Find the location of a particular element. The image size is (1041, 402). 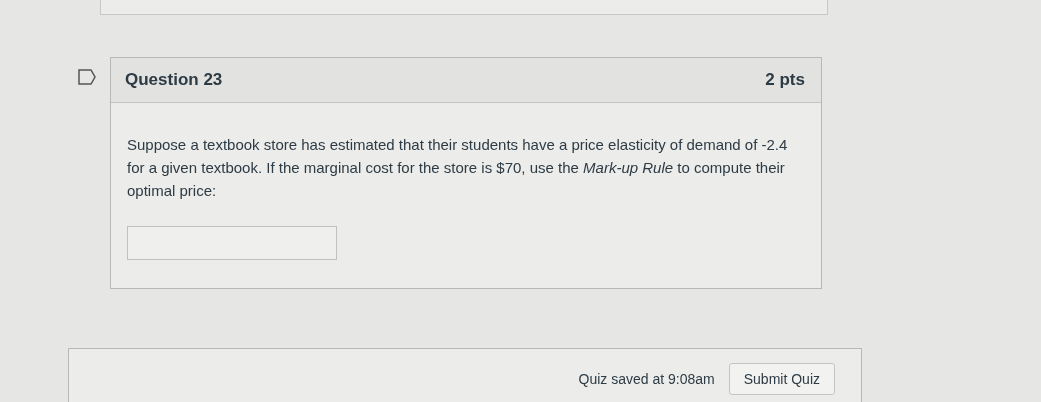

submit-button: Submit Quiz is located at coordinates (781, 379).